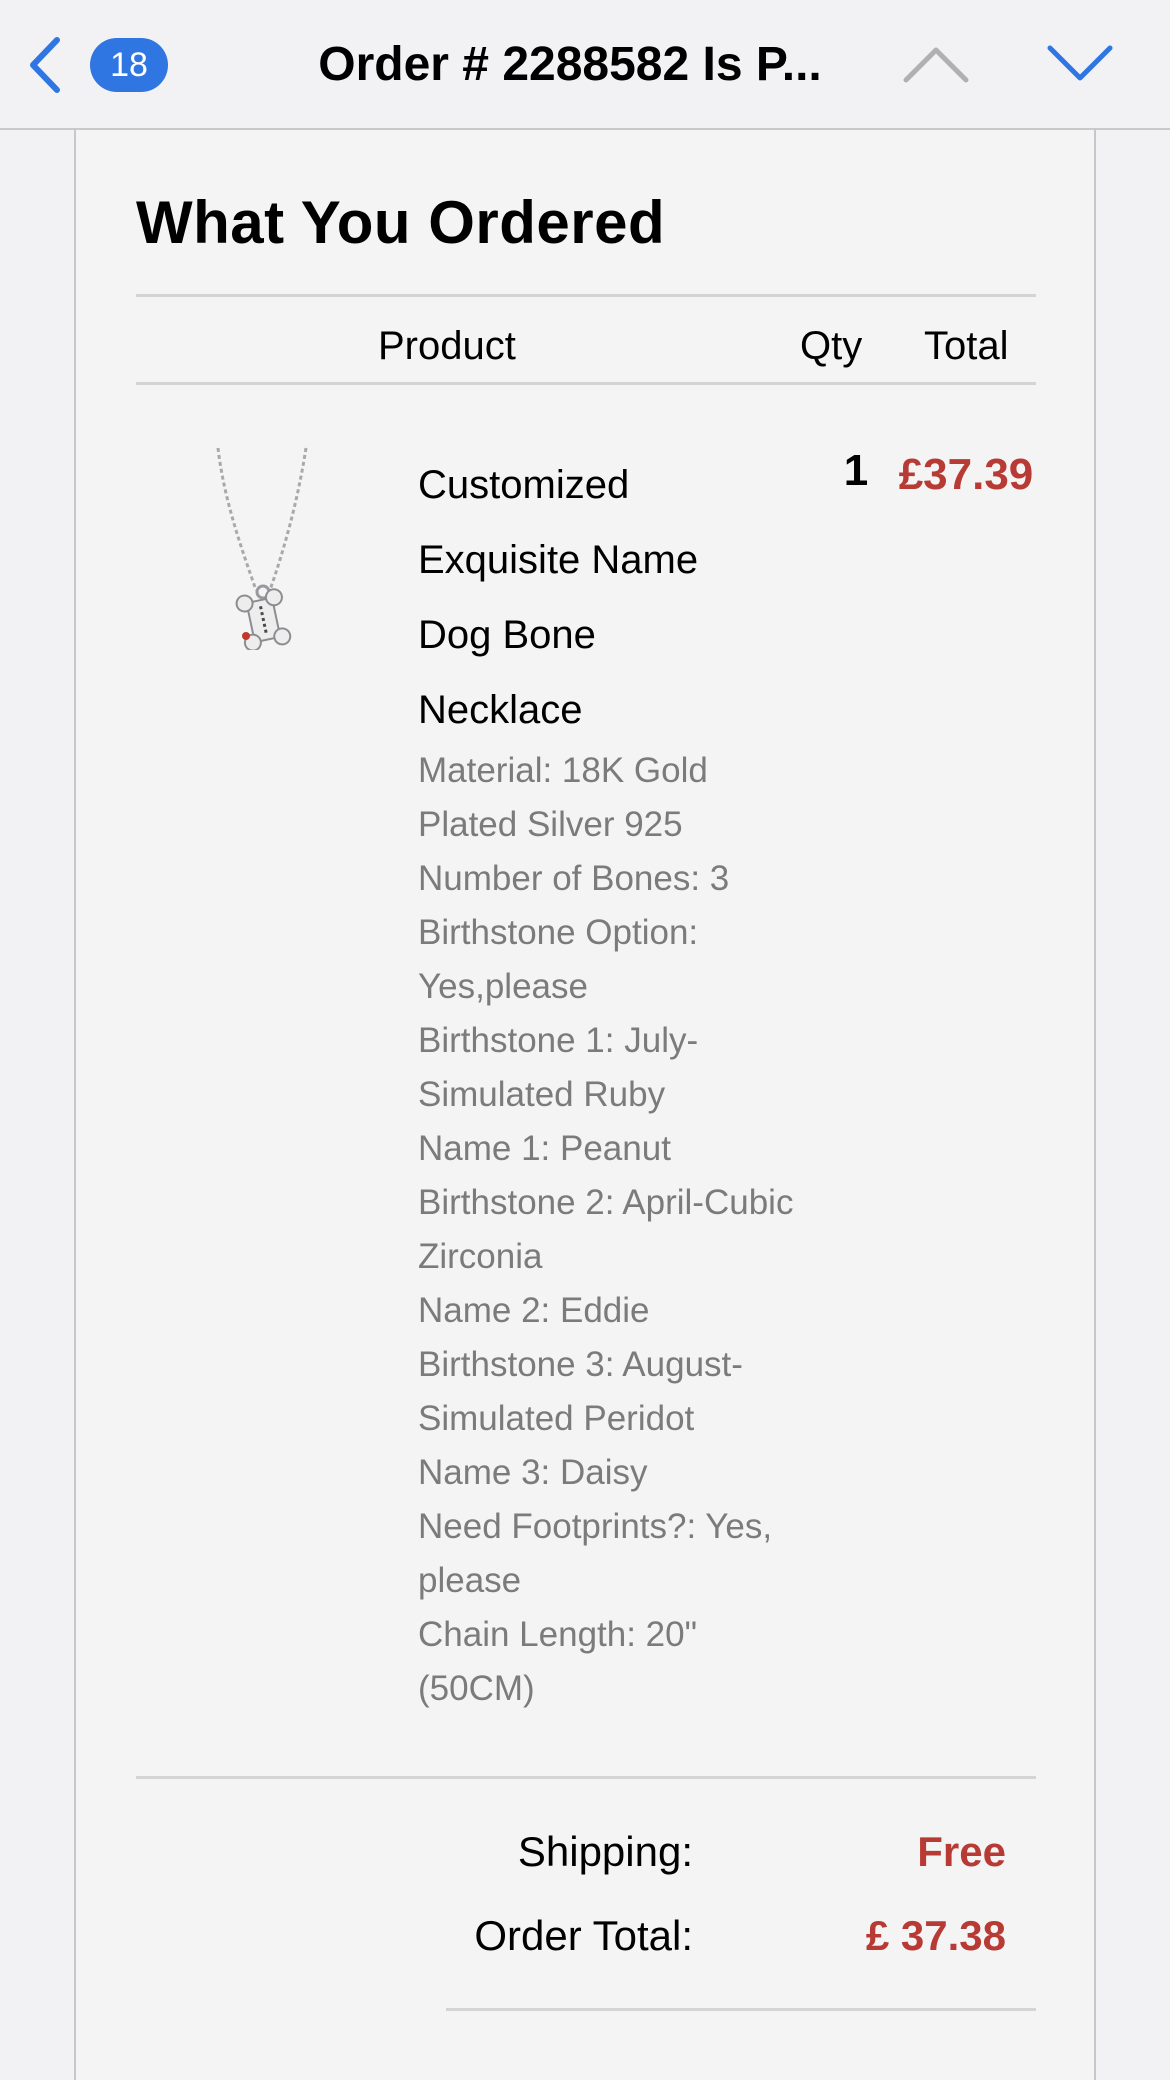 The image size is (1170, 2080). Describe the element at coordinates (500, 710) in the screenshot. I see `product-name-line: Necklace` at that location.